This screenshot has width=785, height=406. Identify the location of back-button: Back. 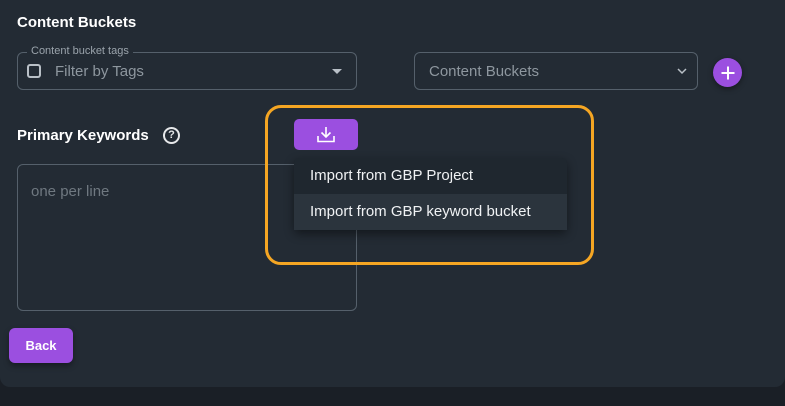
(41, 345).